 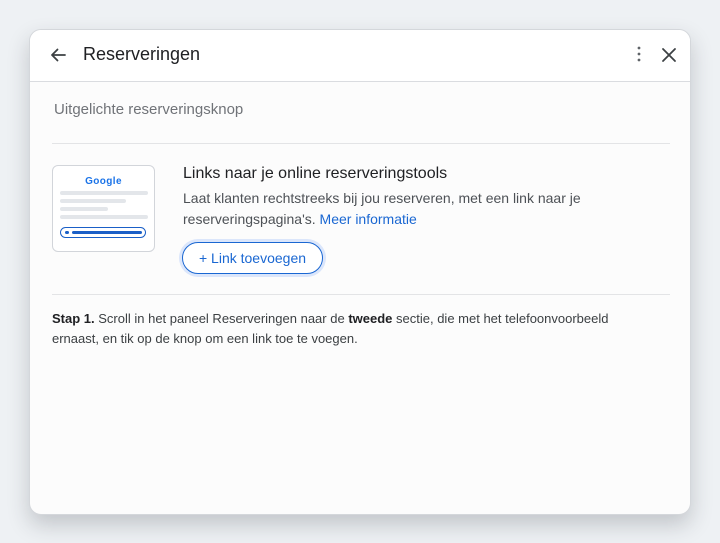 I want to click on close-icon, so click(x=669, y=55).